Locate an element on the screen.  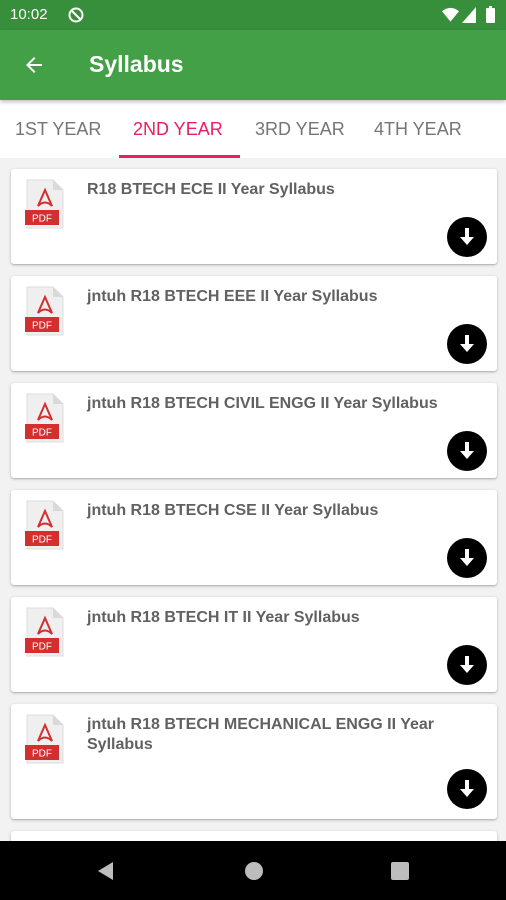
nav-recents-icon is located at coordinates (400, 871).